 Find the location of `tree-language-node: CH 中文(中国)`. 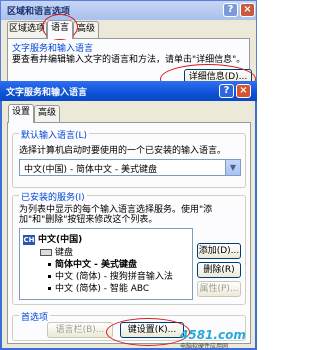

tree-language-node: CH 中文(中国) is located at coordinates (52, 238).